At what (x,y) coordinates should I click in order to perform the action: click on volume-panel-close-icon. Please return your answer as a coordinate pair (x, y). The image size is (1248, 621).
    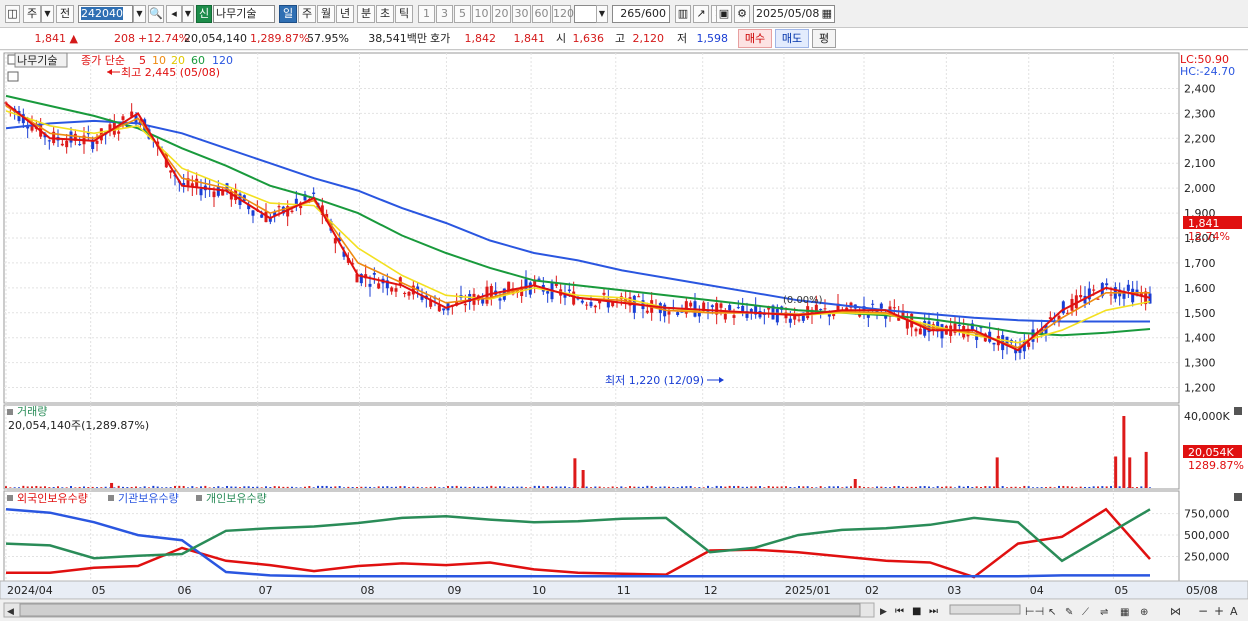
    Looking at the image, I should click on (1238, 411).